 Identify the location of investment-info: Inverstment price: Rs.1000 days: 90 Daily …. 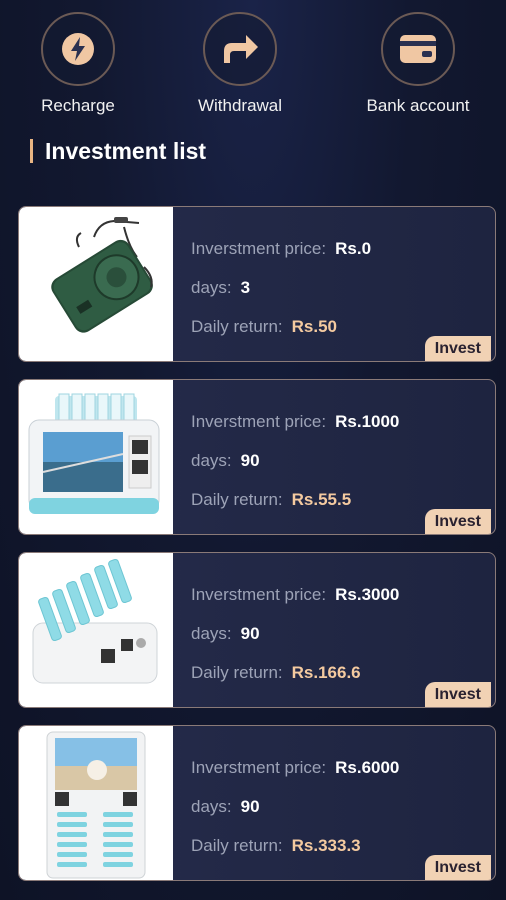
(295, 460).